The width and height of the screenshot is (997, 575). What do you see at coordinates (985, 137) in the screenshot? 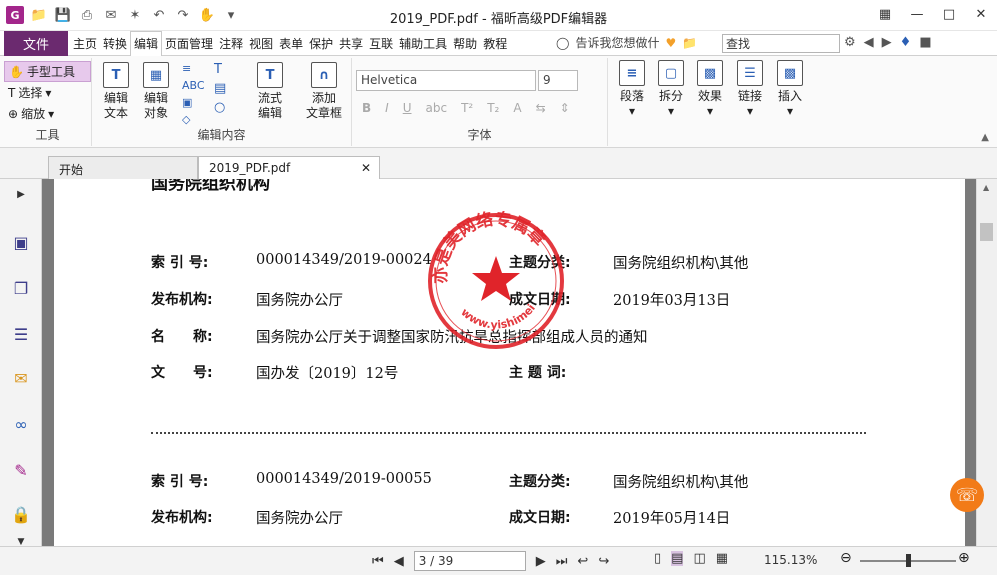
I see `collapse-ribbon-icon: ▲` at bounding box center [985, 137].